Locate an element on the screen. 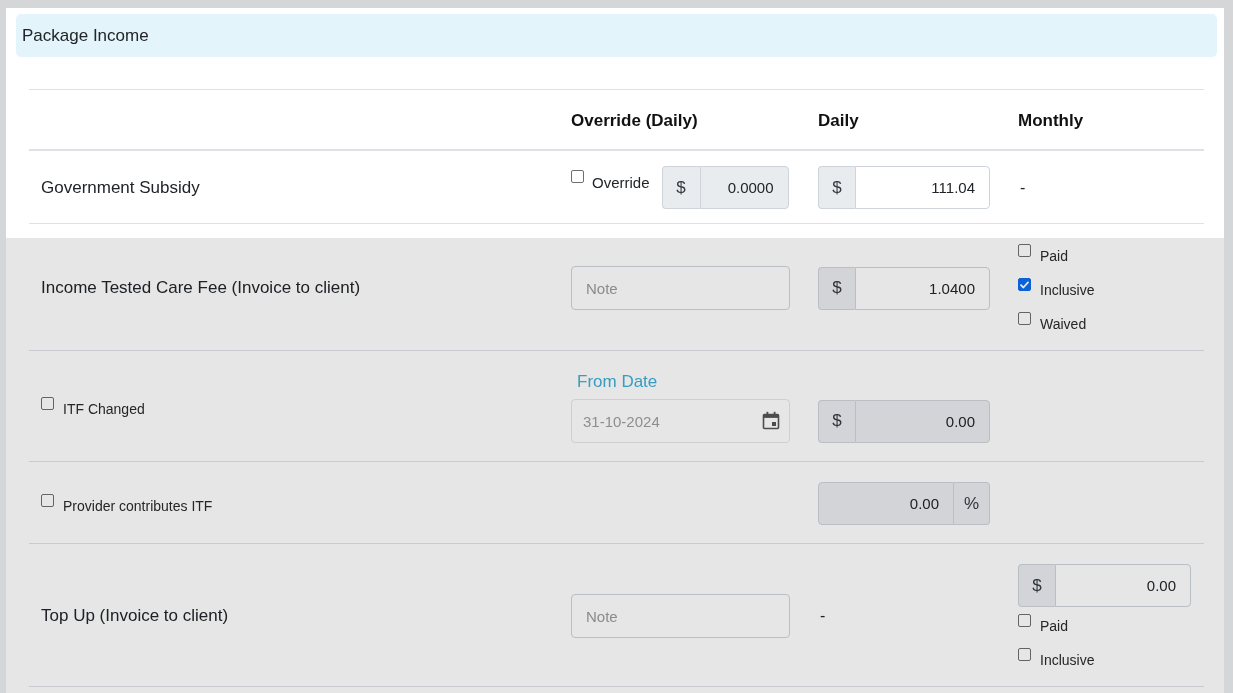 The height and width of the screenshot is (693, 1233). checkmark-icon is located at coordinates (1024, 284).